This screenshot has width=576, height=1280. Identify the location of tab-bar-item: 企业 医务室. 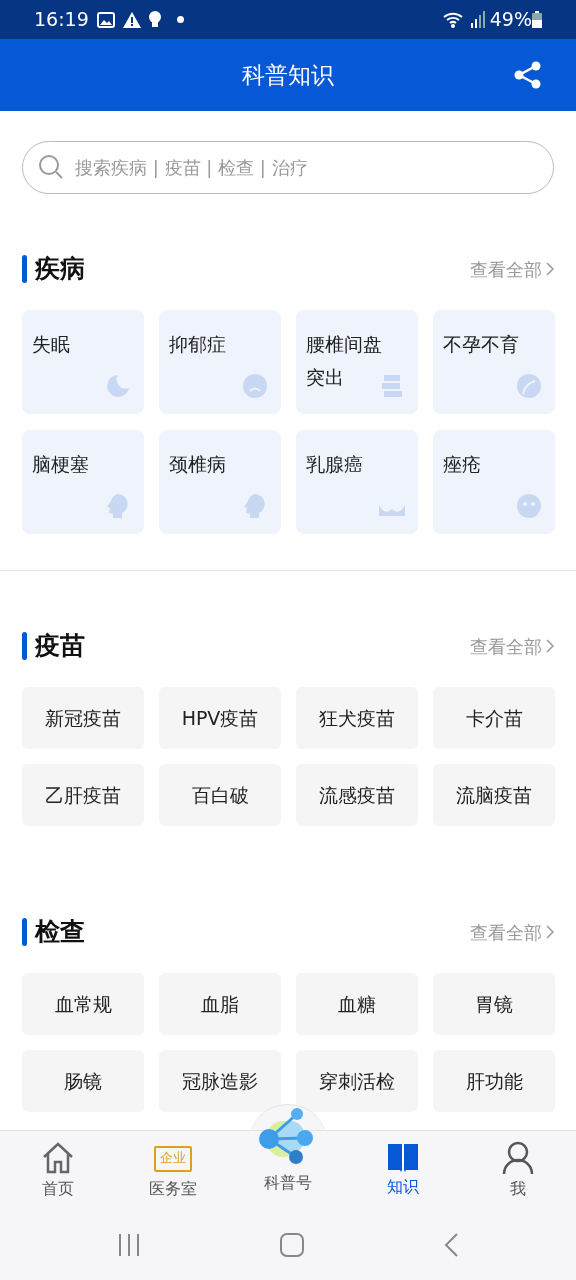
(173, 1170).